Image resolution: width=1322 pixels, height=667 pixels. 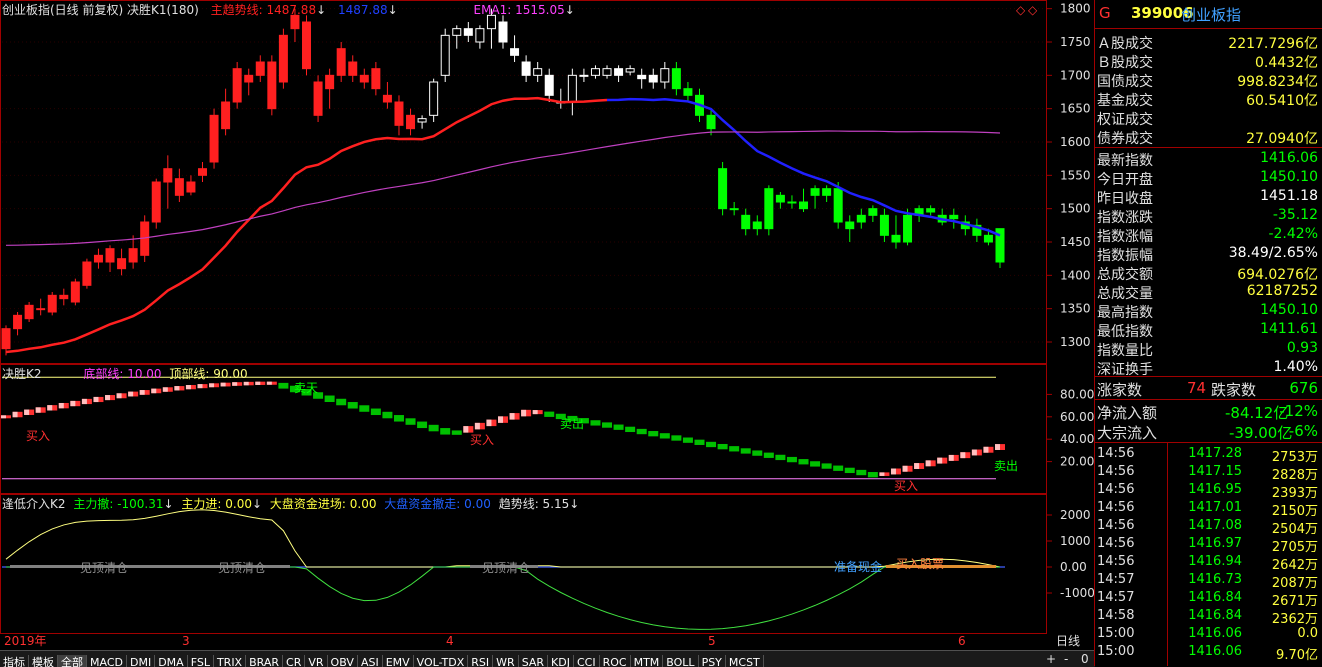 What do you see at coordinates (1289, 329) in the screenshot?
I see `quote-value: 1411.61` at bounding box center [1289, 329].